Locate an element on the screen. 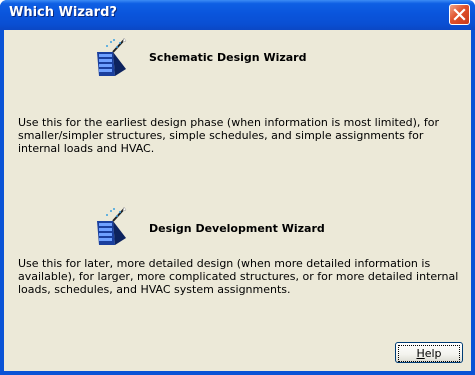 This screenshot has height=375, width=475. close-icon is located at coordinates (459, 14).